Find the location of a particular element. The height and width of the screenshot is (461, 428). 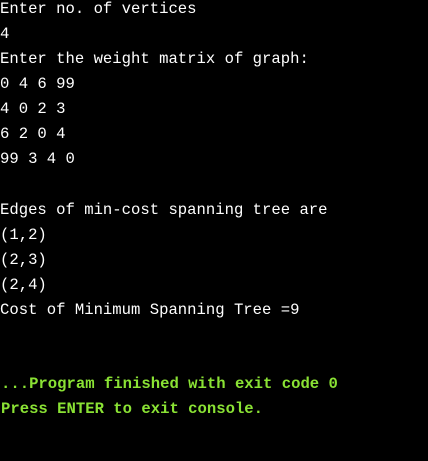

matrix-row: 0 4 6 99 is located at coordinates (37, 84).